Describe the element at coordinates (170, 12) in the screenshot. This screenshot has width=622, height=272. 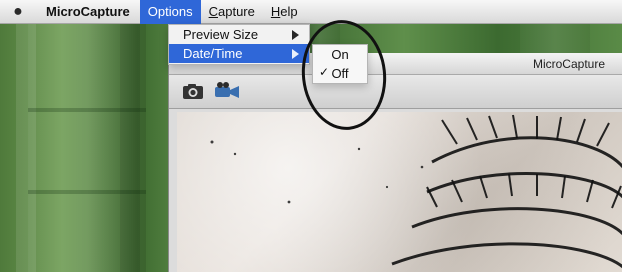
I see `menu-options: Options` at that location.